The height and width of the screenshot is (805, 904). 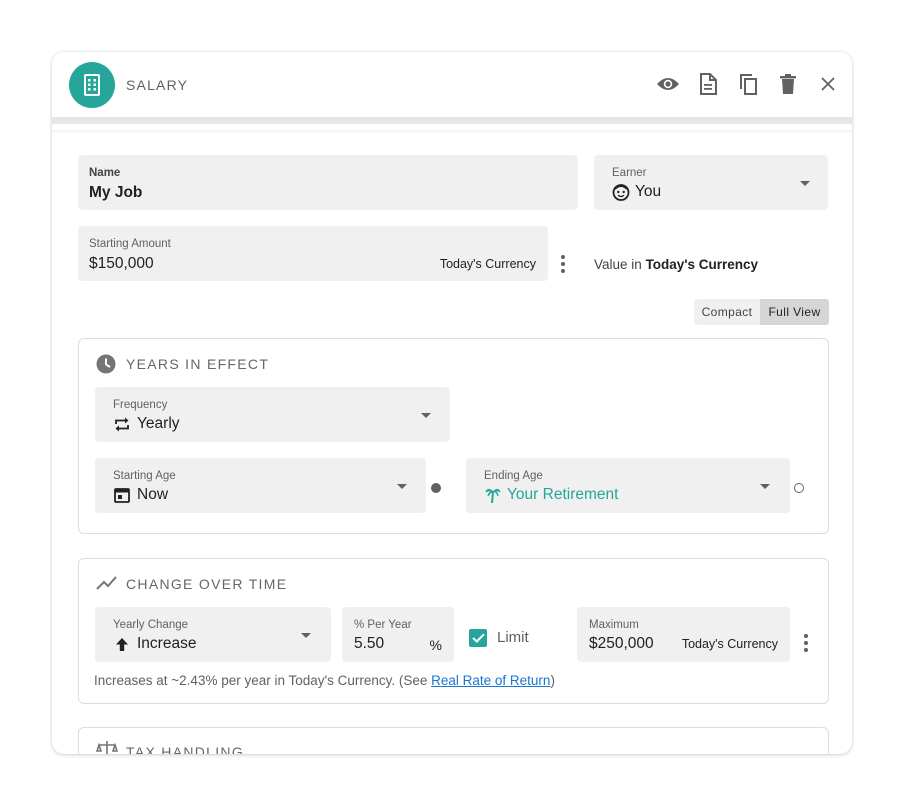 I want to click on years-section-title: YEARS IN EFFECT, so click(x=198, y=364).